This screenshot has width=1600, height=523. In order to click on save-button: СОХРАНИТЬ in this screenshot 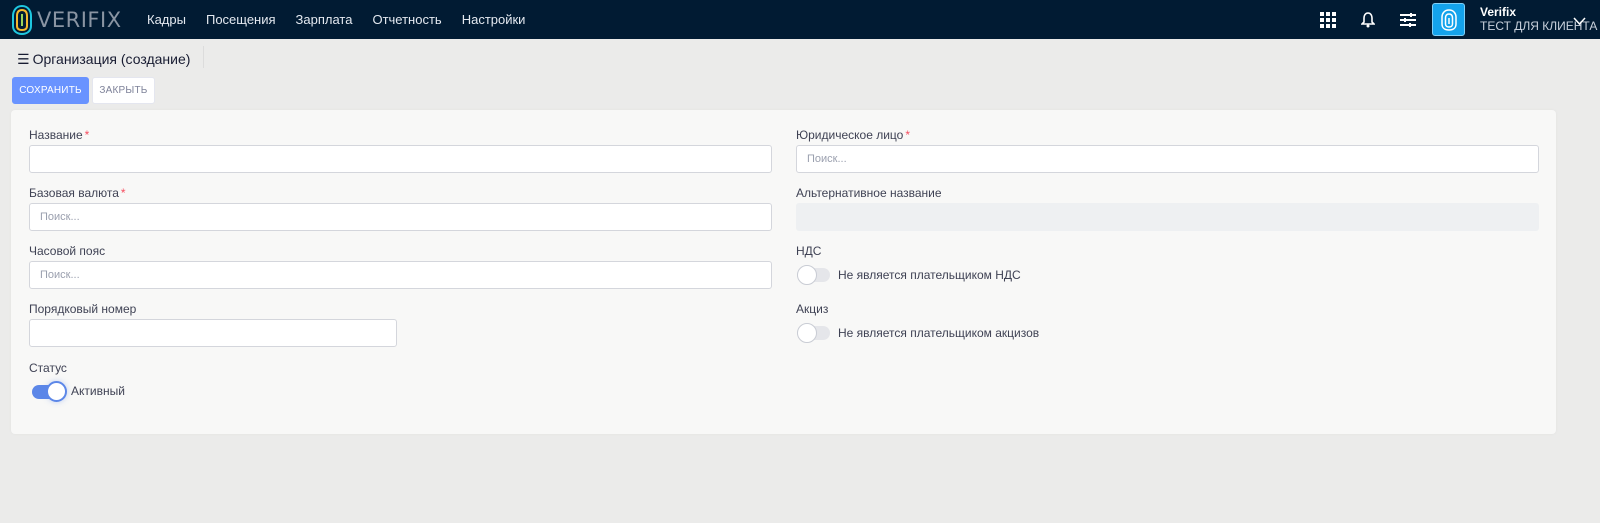, I will do `click(50, 90)`.